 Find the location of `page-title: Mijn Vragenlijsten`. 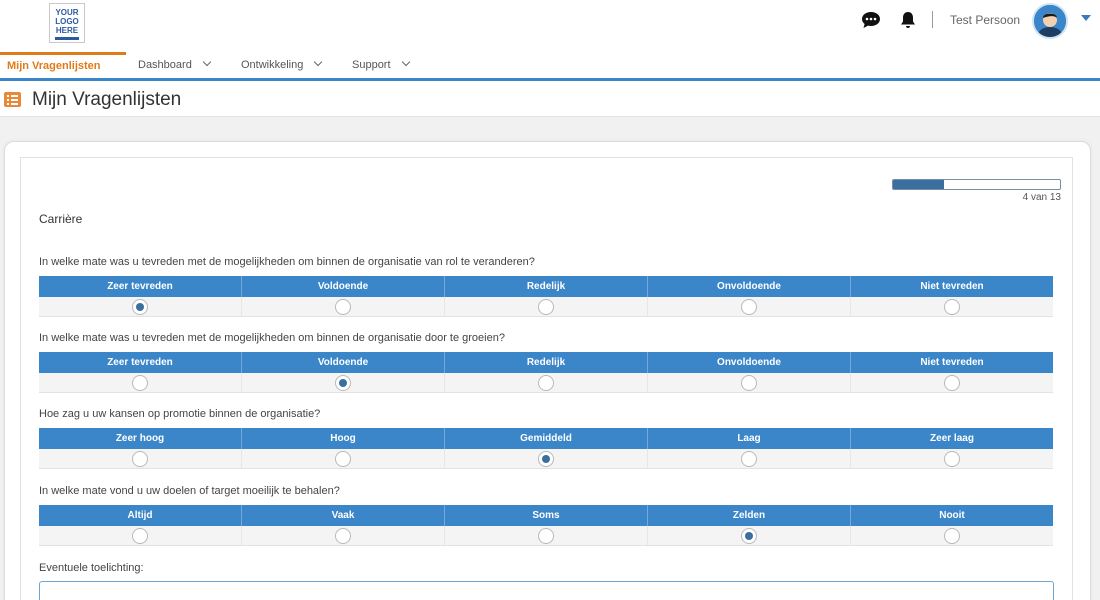

page-title: Mijn Vragenlijsten is located at coordinates (107, 99).